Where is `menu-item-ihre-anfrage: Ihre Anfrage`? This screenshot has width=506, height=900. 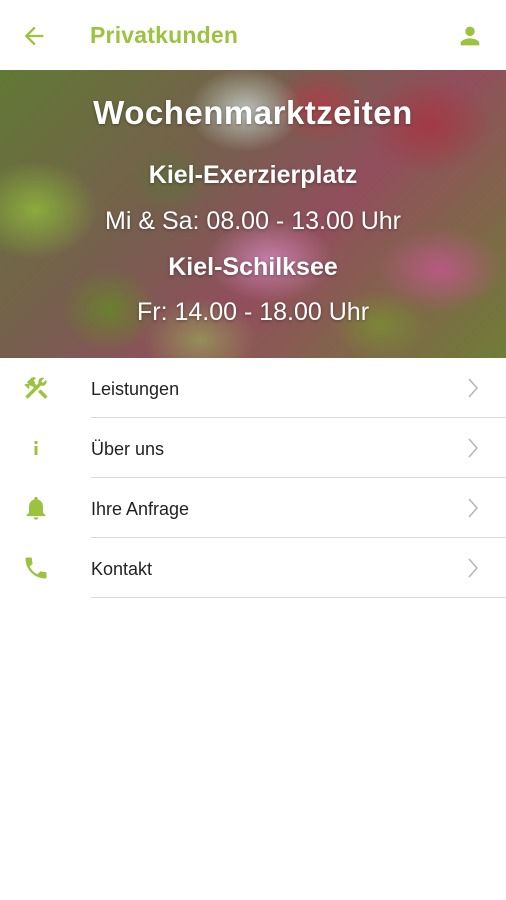
menu-item-ihre-anfrage: Ihre Anfrage is located at coordinates (253, 508).